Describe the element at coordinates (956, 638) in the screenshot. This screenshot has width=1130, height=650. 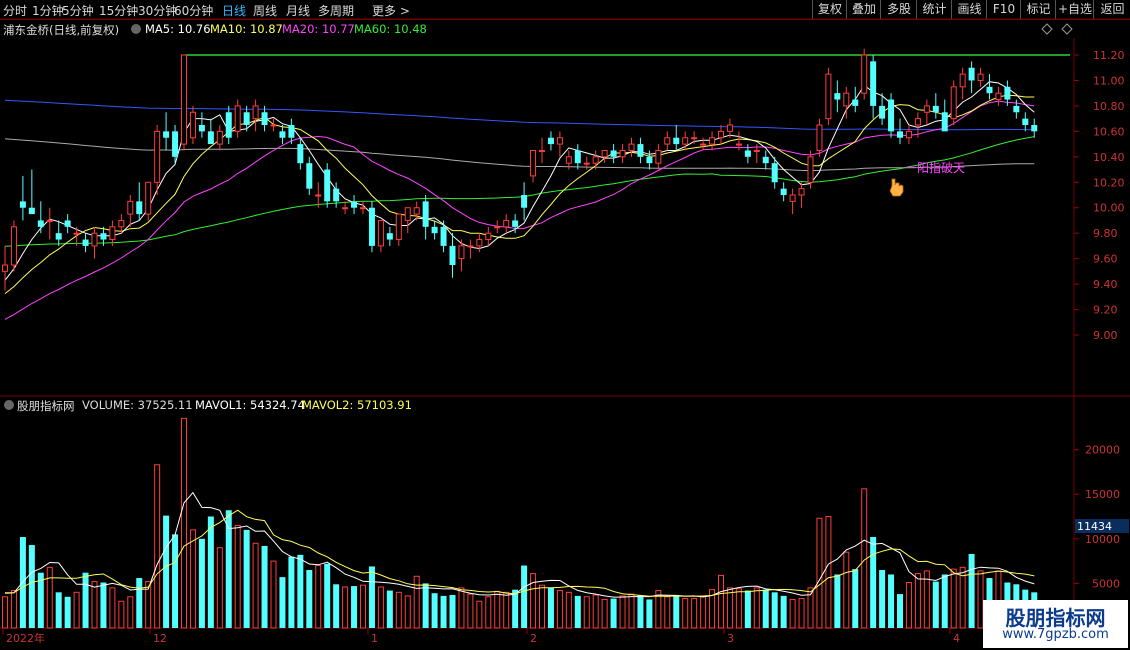
I see `date-label: 4` at that location.